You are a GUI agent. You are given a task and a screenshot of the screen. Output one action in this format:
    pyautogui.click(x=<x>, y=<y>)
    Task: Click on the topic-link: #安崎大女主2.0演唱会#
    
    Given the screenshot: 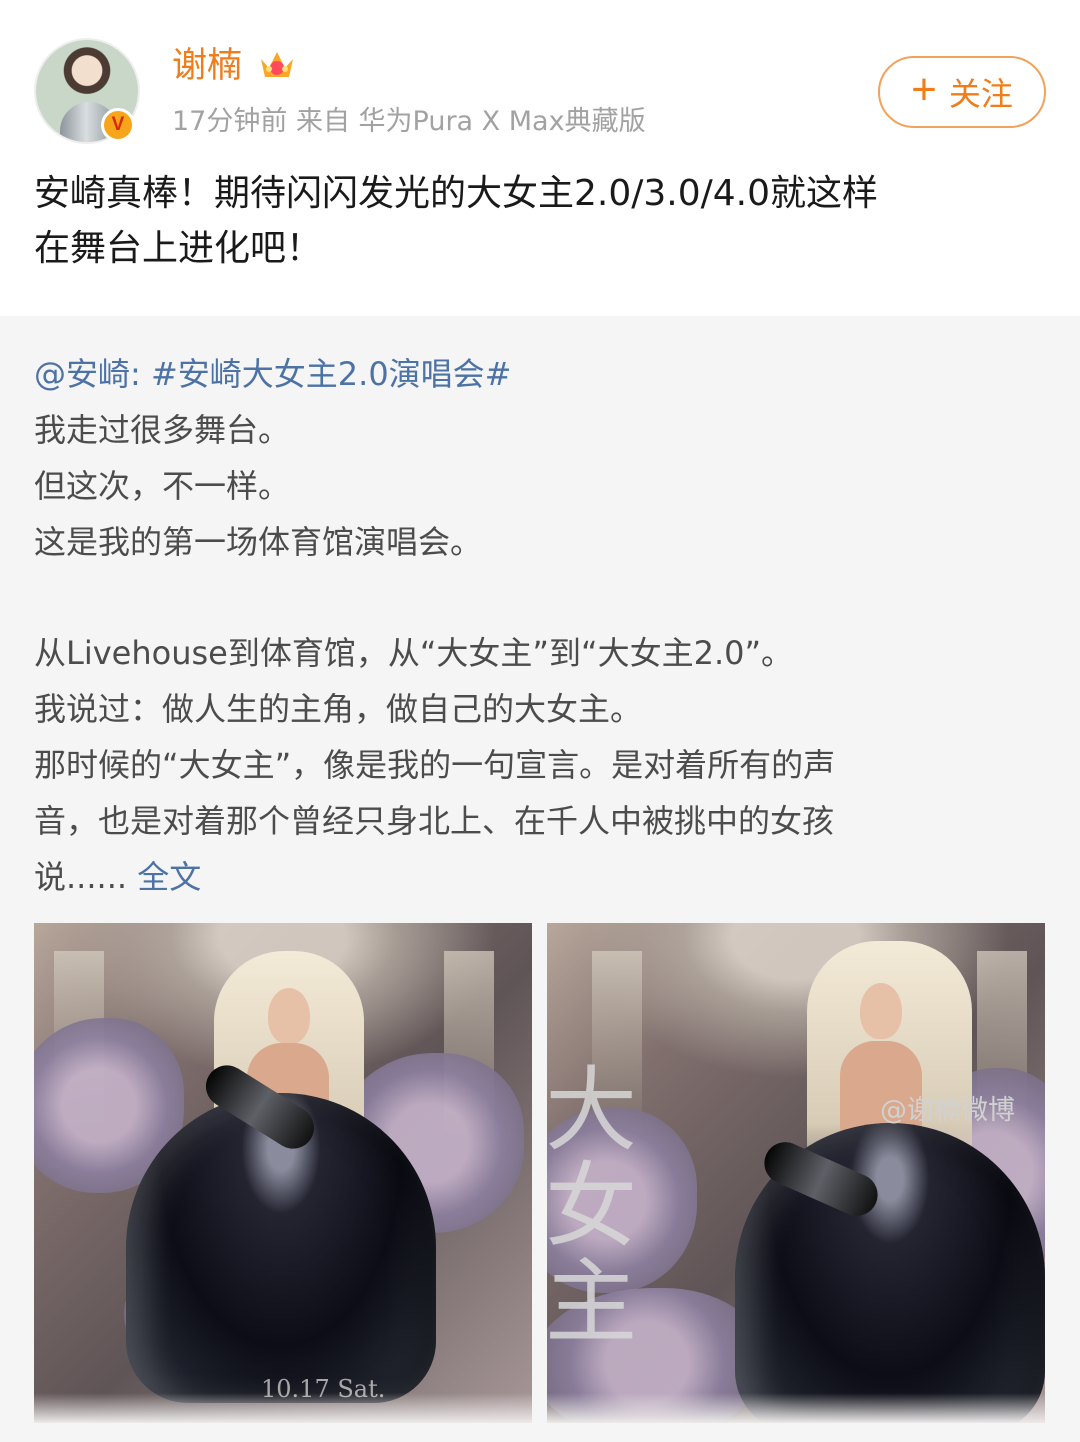 What is the action you would take?
    pyautogui.click(x=331, y=374)
    